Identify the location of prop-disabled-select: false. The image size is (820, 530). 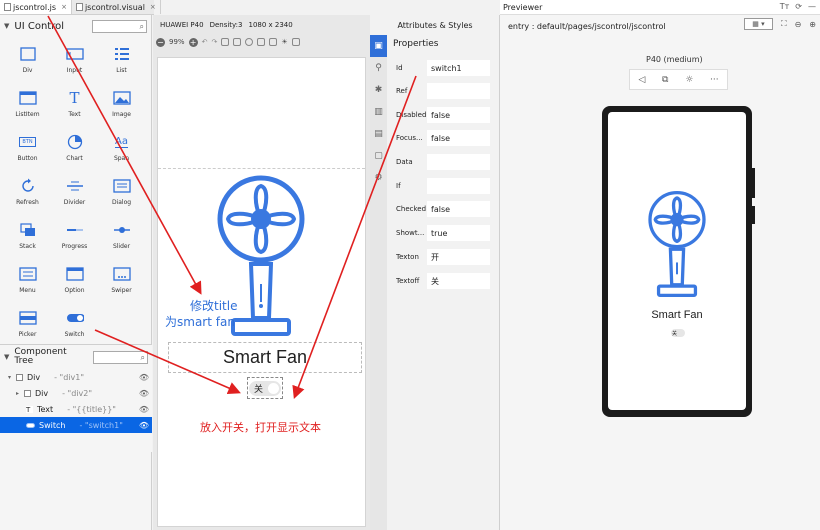
(458, 115).